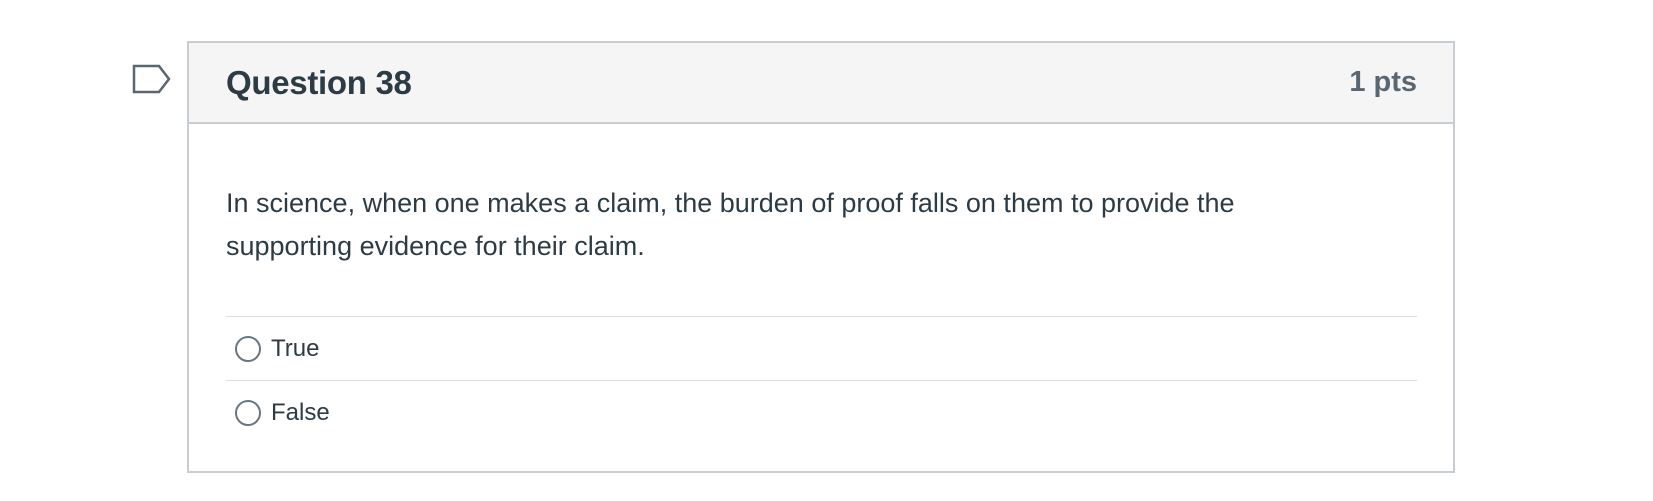  What do you see at coordinates (821, 413) in the screenshot?
I see `answer-option-false: False` at bounding box center [821, 413].